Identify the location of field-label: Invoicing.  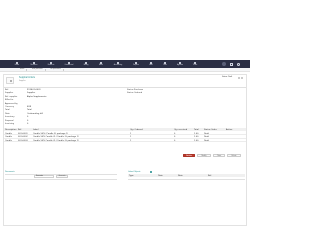
(10, 124).